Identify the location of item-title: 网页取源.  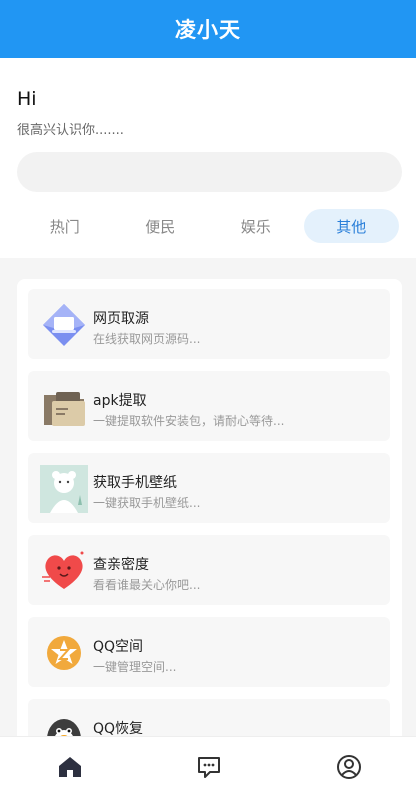
(121, 319).